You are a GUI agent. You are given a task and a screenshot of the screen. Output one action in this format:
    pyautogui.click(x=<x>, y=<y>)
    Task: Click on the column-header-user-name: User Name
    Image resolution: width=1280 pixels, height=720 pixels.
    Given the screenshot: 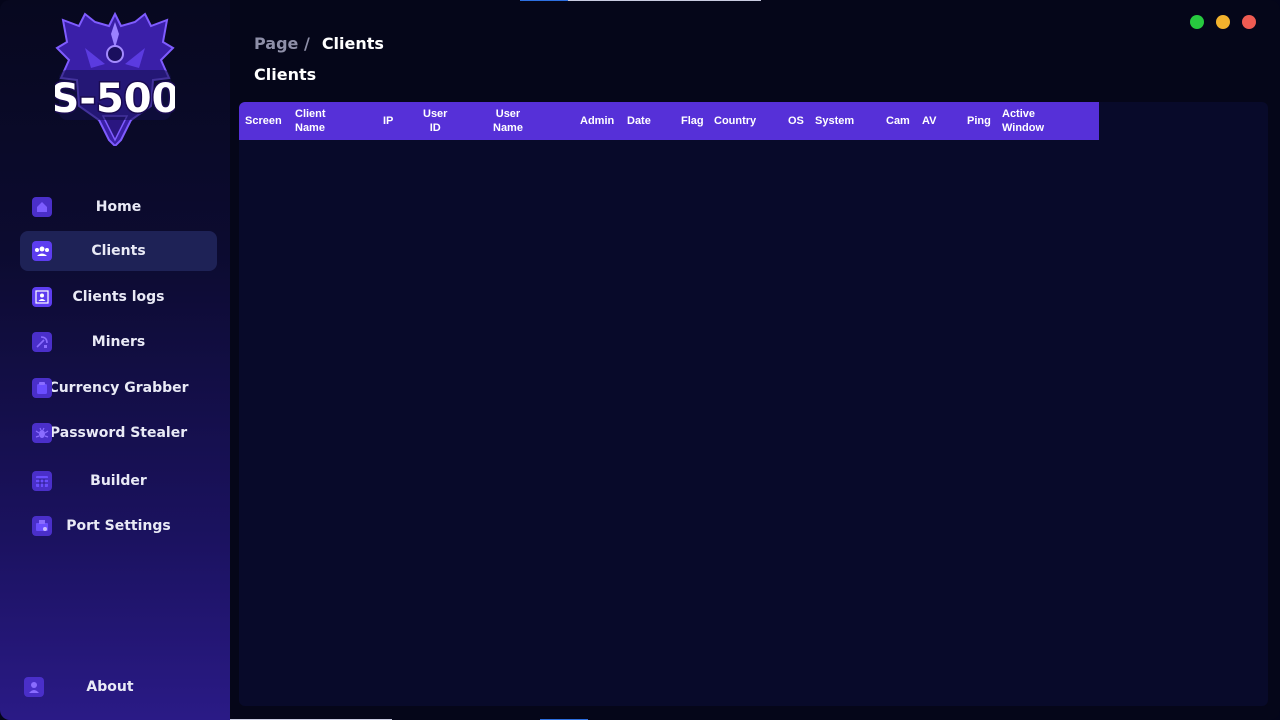 What is the action you would take?
    pyautogui.click(x=508, y=121)
    